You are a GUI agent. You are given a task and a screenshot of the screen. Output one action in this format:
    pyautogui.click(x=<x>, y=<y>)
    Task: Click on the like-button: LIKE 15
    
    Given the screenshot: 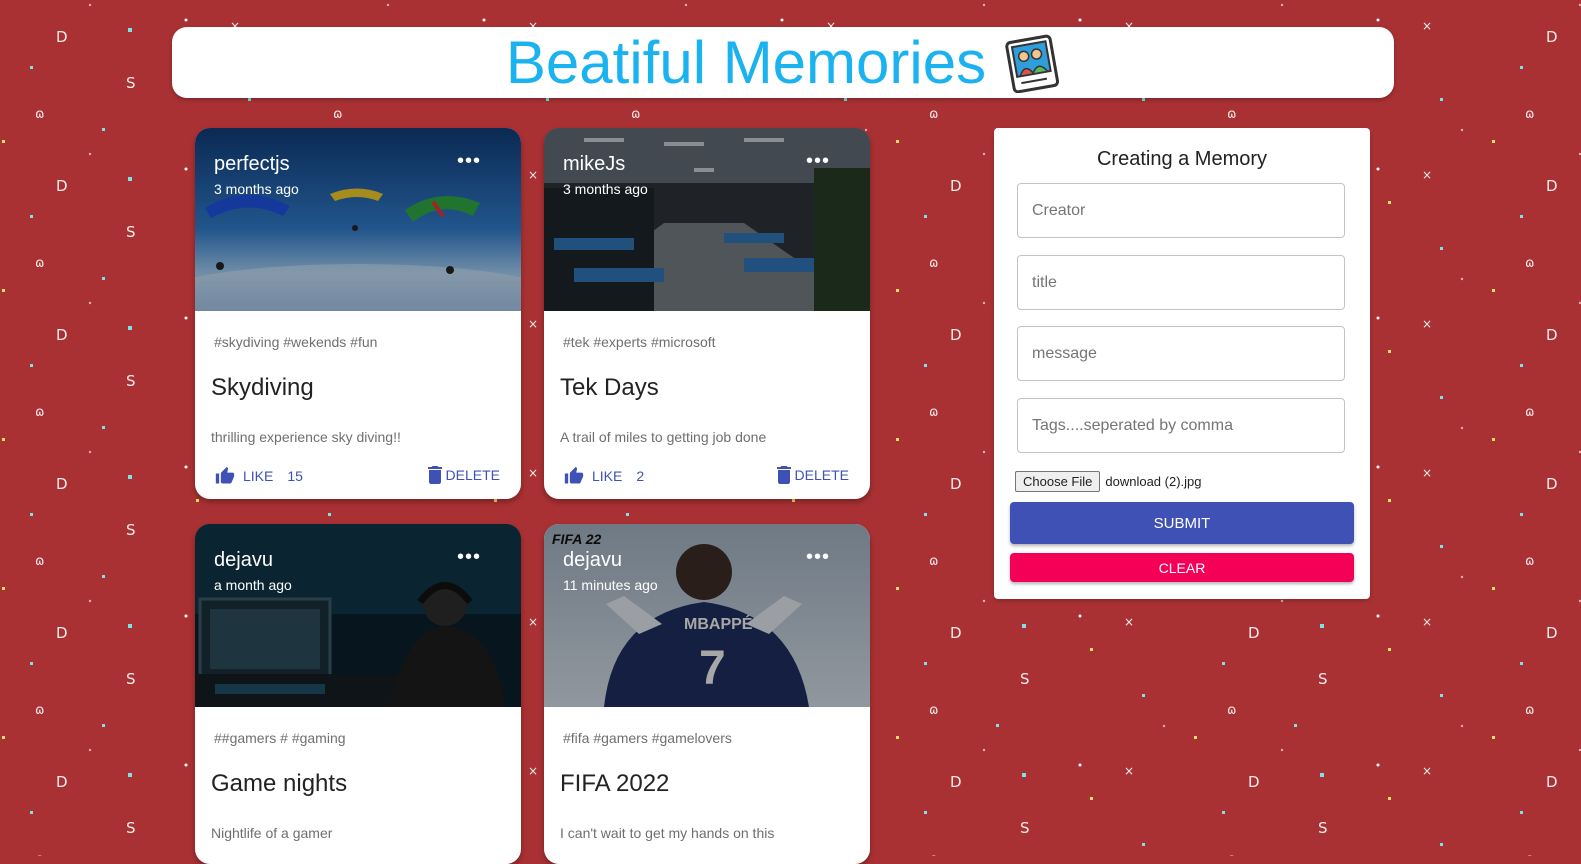 What is the action you would take?
    pyautogui.click(x=259, y=476)
    